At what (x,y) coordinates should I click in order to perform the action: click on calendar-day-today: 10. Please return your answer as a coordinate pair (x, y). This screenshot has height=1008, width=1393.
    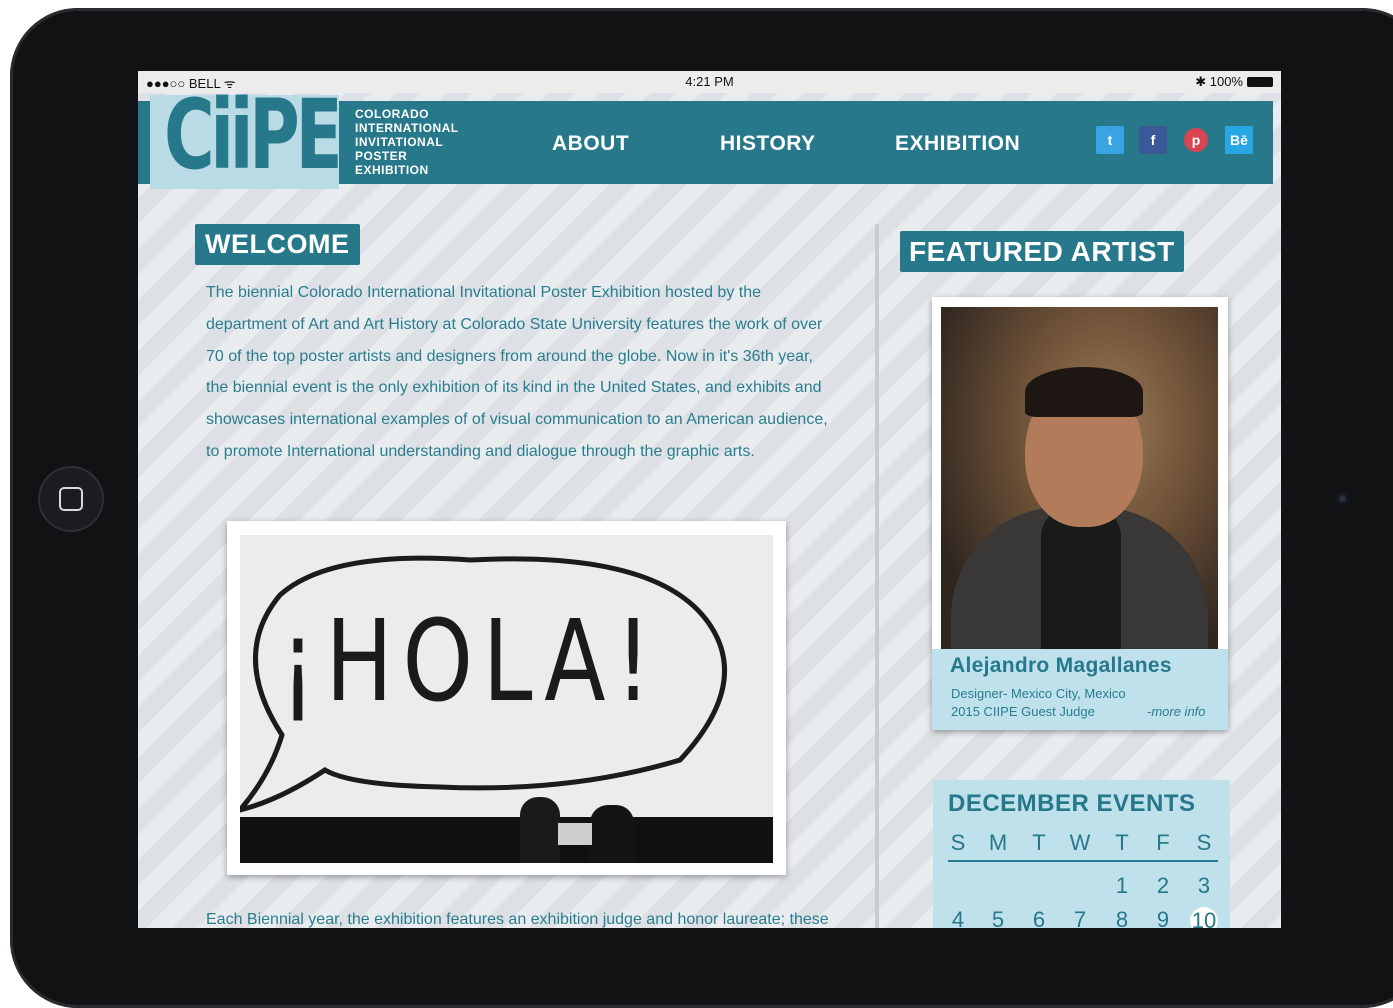
    Looking at the image, I should click on (1204, 917).